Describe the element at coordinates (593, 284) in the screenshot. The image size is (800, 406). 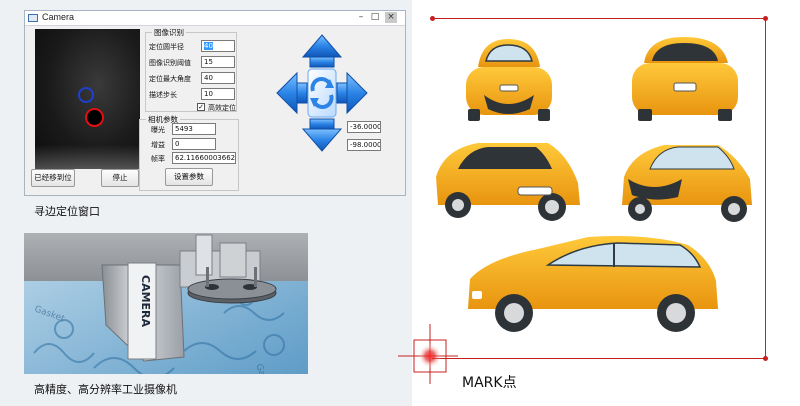
I see `car-side` at that location.